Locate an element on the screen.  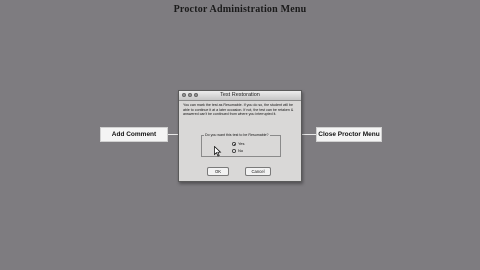
ok-button: OK is located at coordinates (218, 171).